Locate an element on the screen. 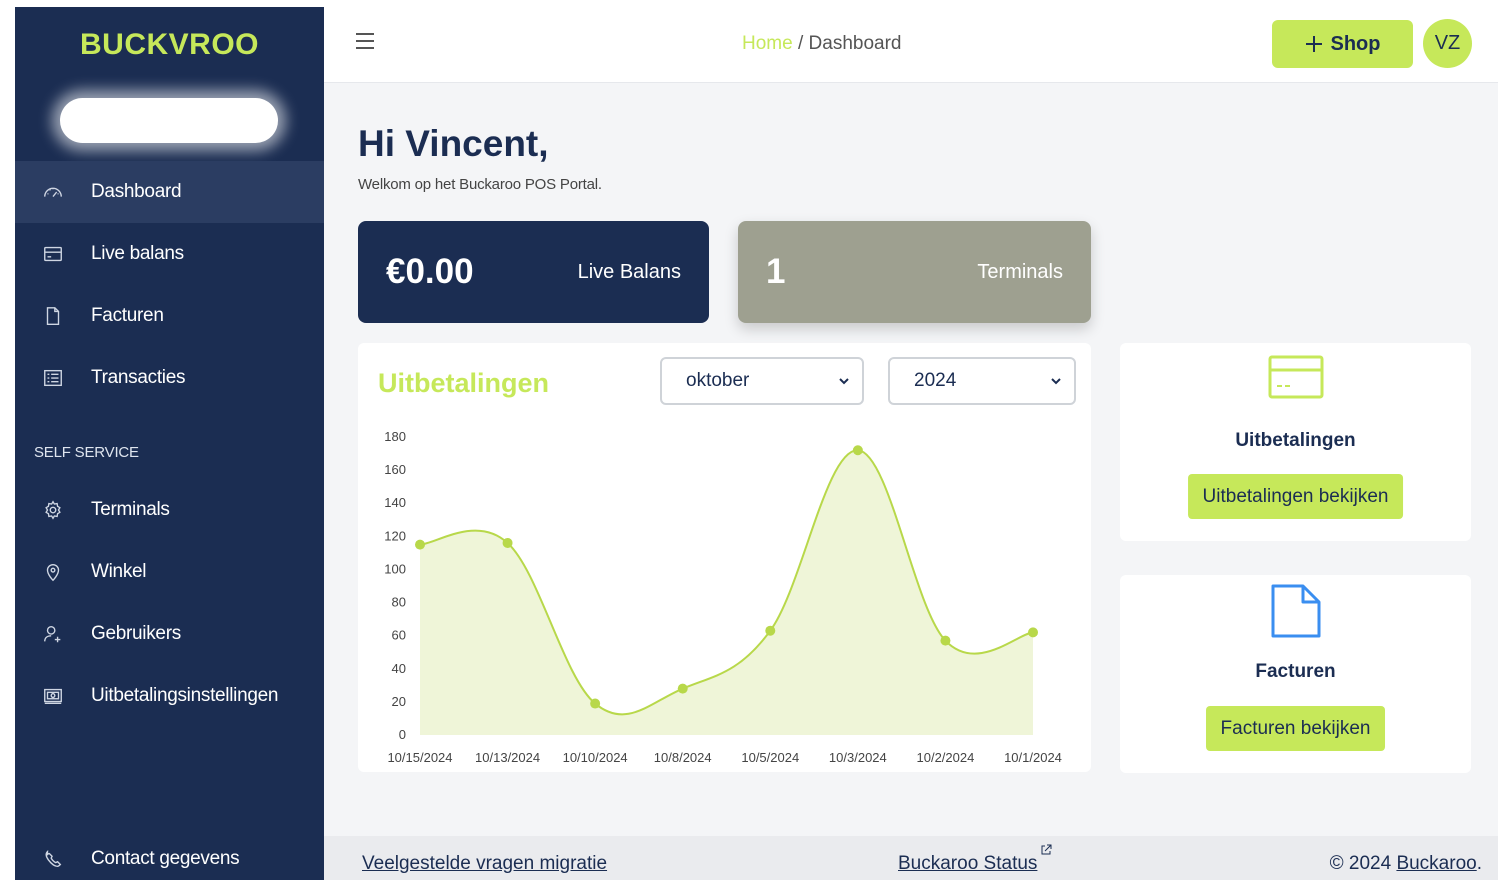 The width and height of the screenshot is (1509, 880). buckaroo-link: Buckaroo is located at coordinates (1436, 863).